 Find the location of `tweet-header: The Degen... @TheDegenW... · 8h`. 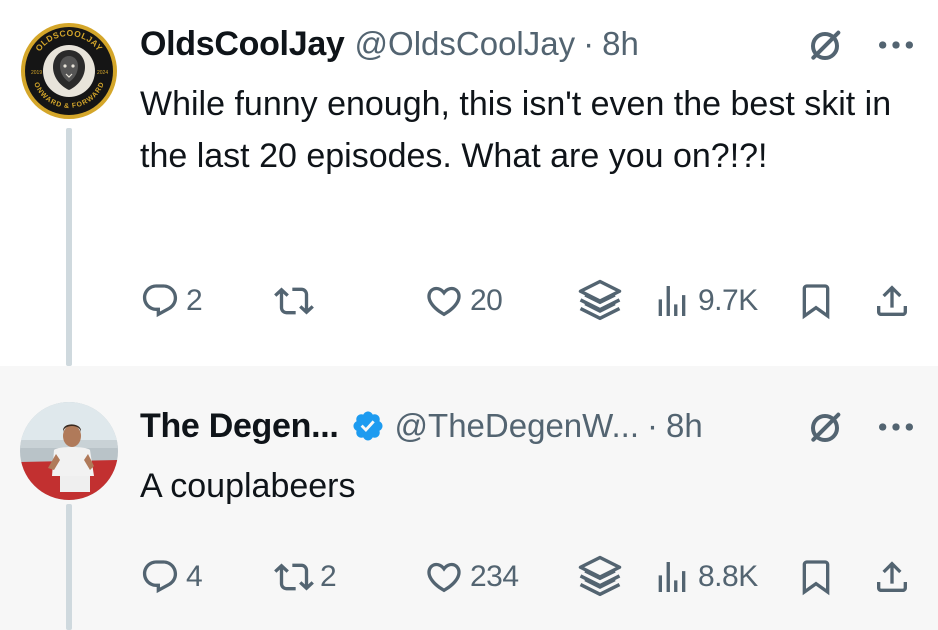

tweet-header: The Degen... @TheDegenW... · 8h is located at coordinates (539, 426).